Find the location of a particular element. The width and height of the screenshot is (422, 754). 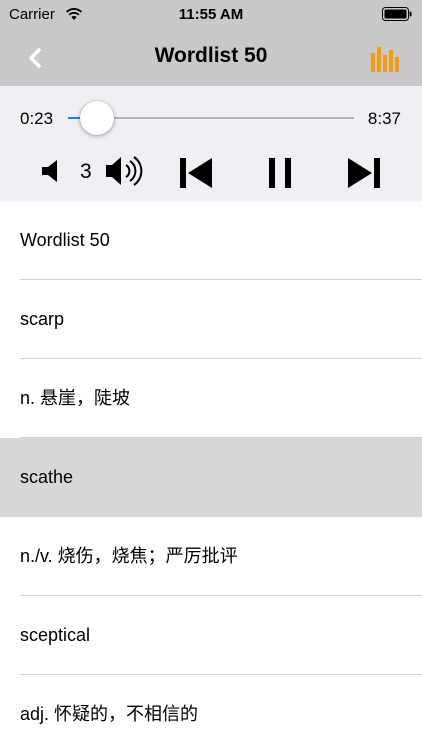

list-item-text: Wordlist 50 is located at coordinates (65, 240).